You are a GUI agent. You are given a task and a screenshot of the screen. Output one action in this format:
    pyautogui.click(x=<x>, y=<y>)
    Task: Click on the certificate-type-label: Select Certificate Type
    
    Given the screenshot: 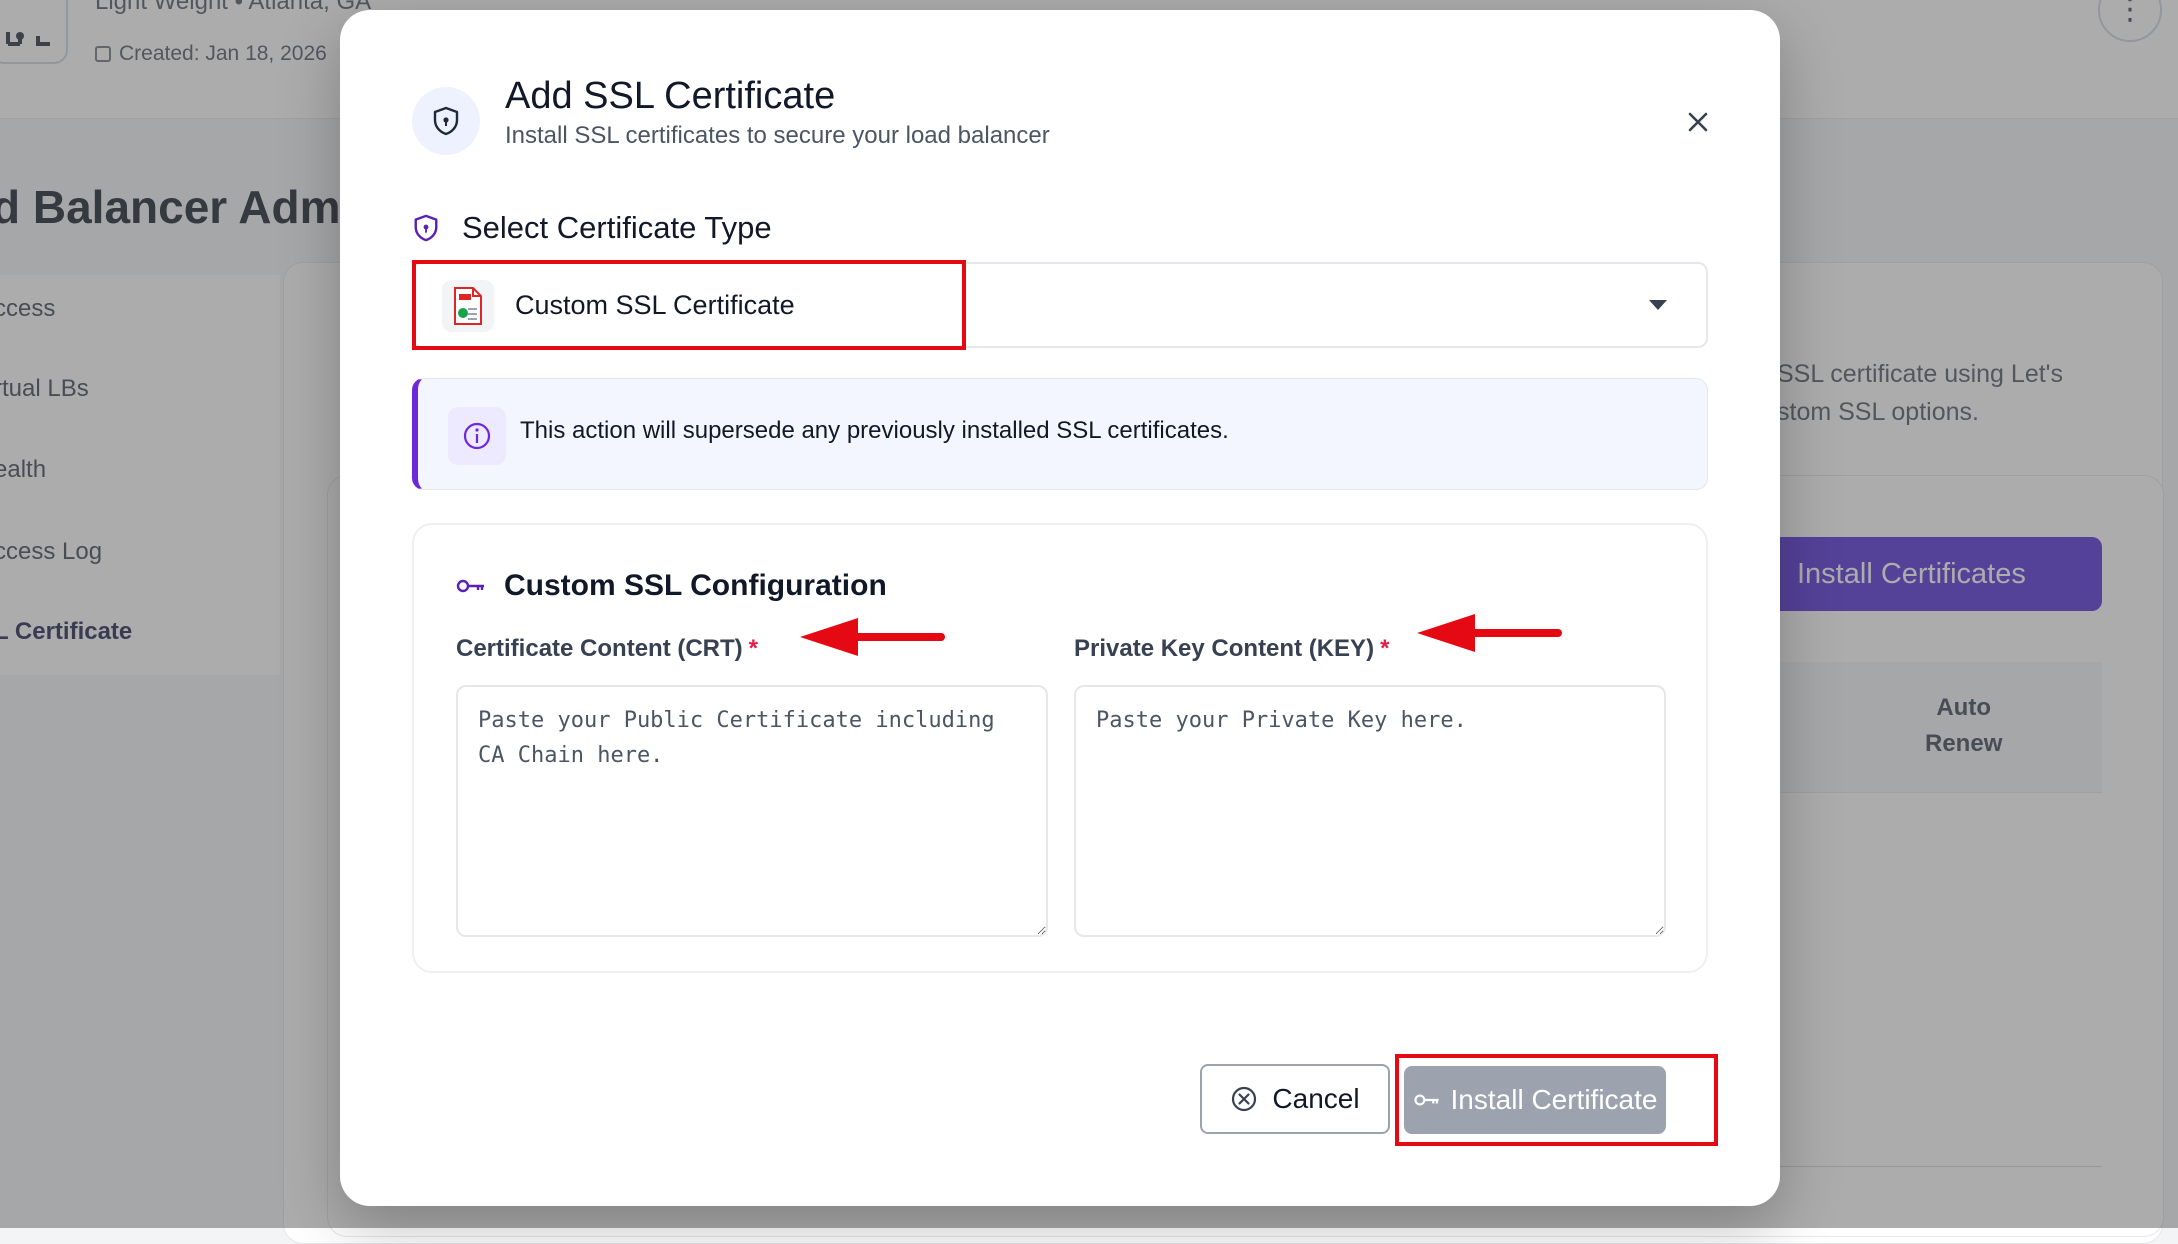 What is the action you would take?
    pyautogui.click(x=592, y=228)
    